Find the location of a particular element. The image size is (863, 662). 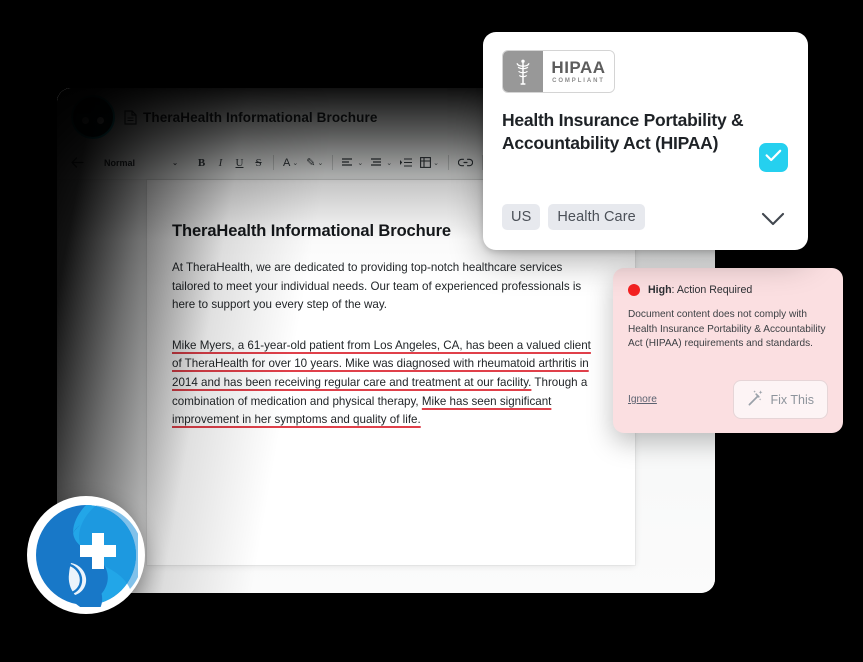

checkmark-icon is located at coordinates (773, 158).